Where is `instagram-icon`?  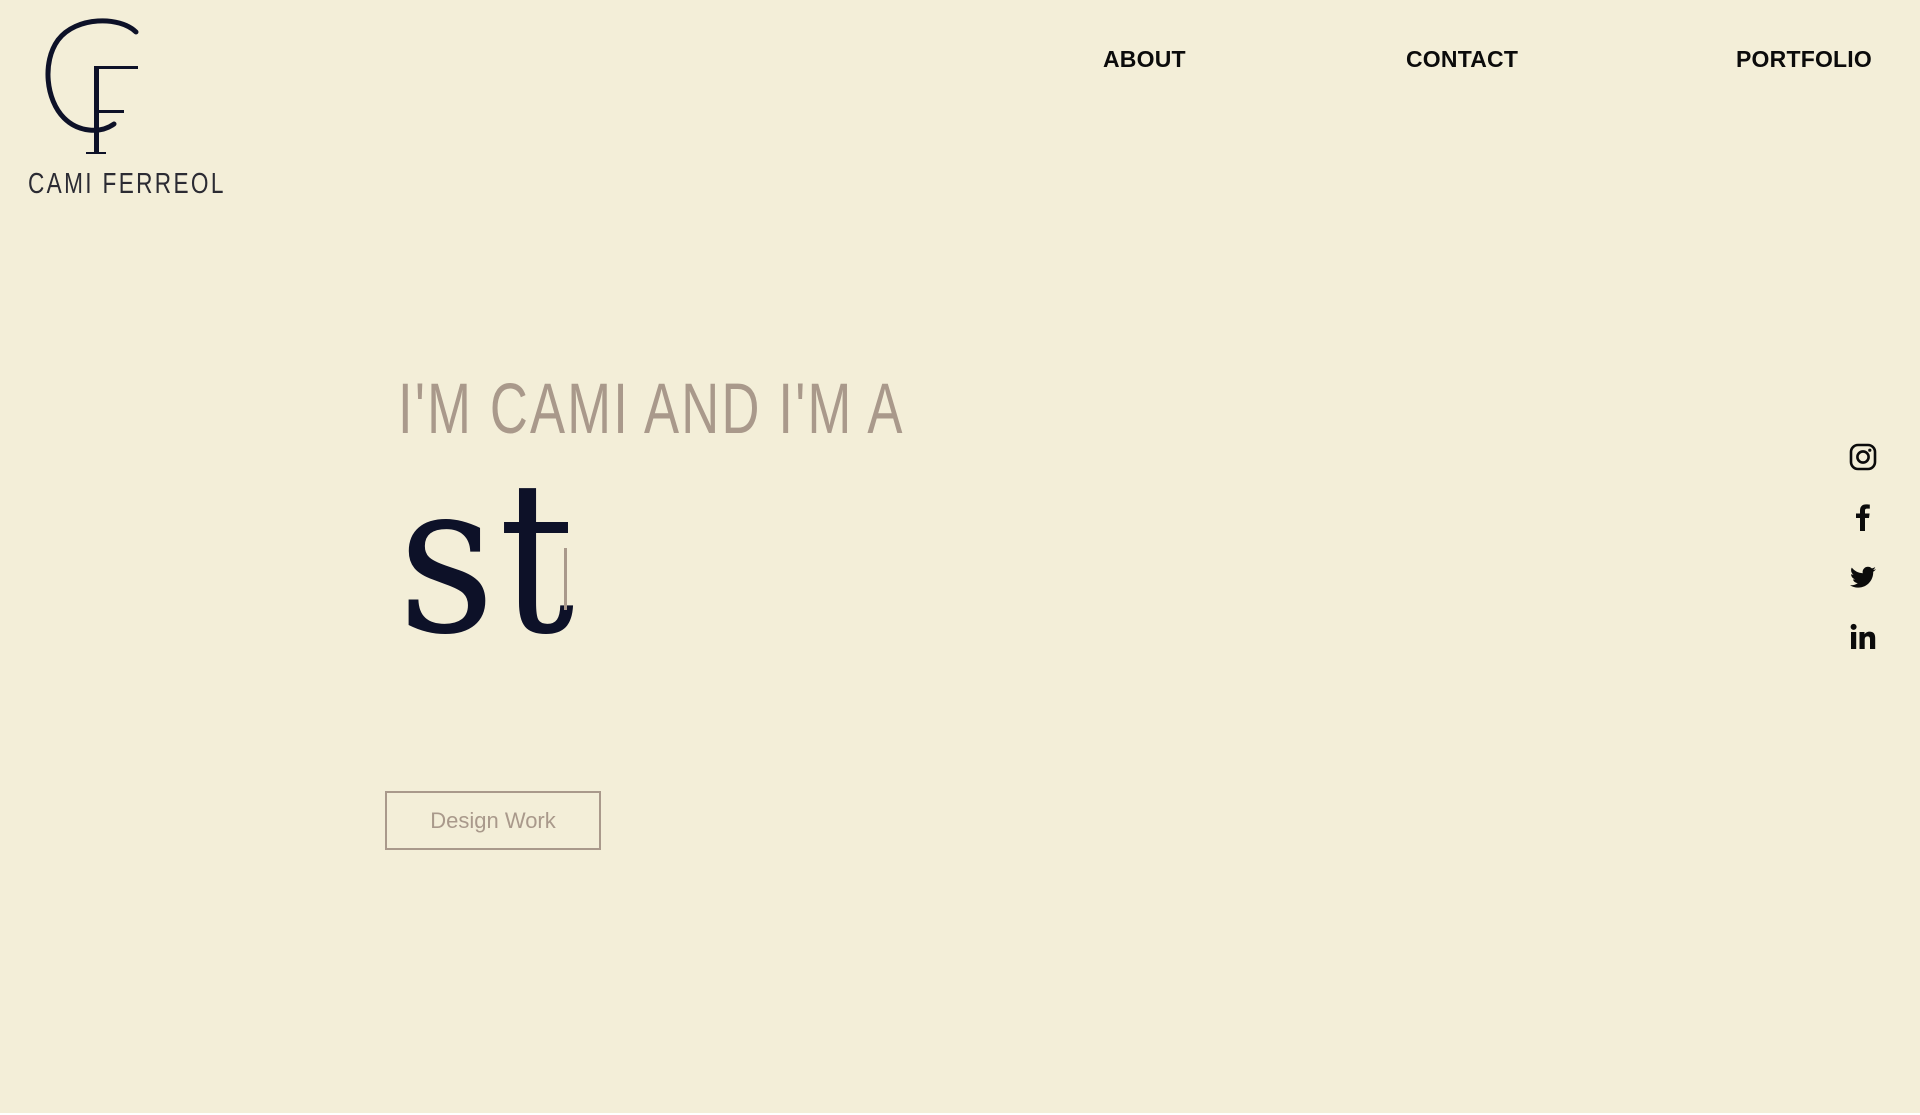 instagram-icon is located at coordinates (1863, 457).